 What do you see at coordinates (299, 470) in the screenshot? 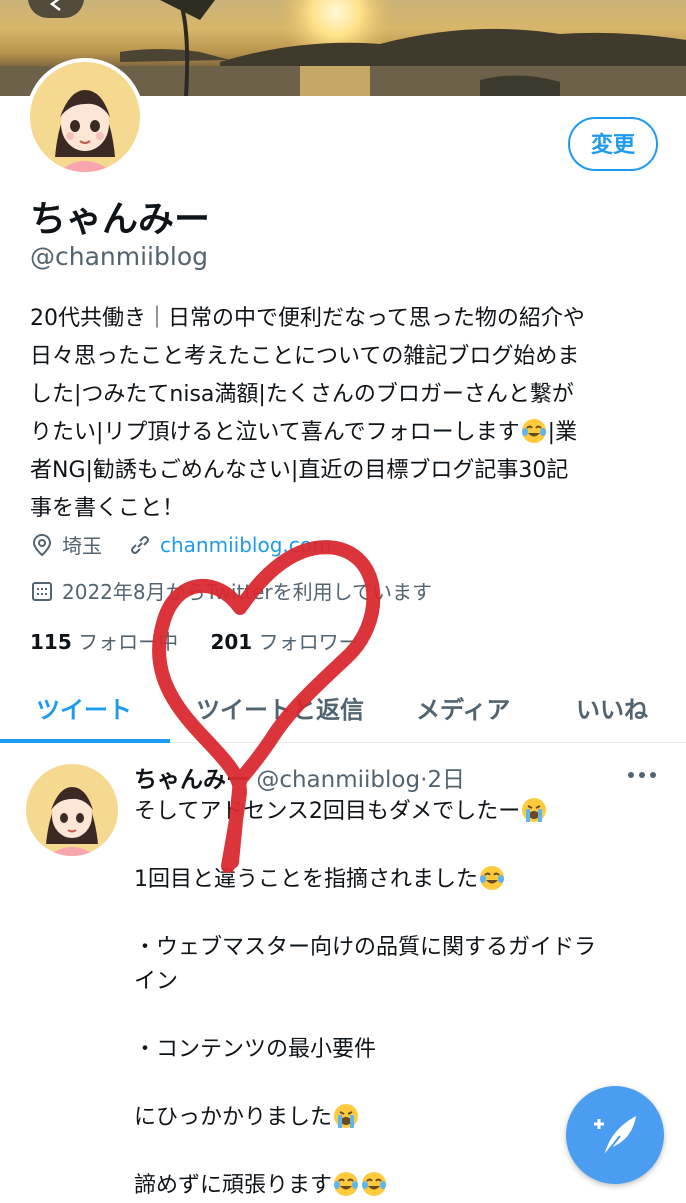
I see `bio-line: 者NG|勧誘もごめんなさい|直近の目標ブログ記事30記` at bounding box center [299, 470].